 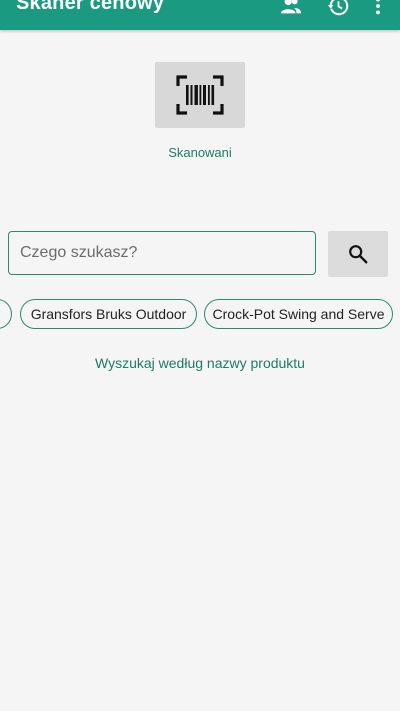 What do you see at coordinates (338, 9) in the screenshot?
I see `history-icon` at bounding box center [338, 9].